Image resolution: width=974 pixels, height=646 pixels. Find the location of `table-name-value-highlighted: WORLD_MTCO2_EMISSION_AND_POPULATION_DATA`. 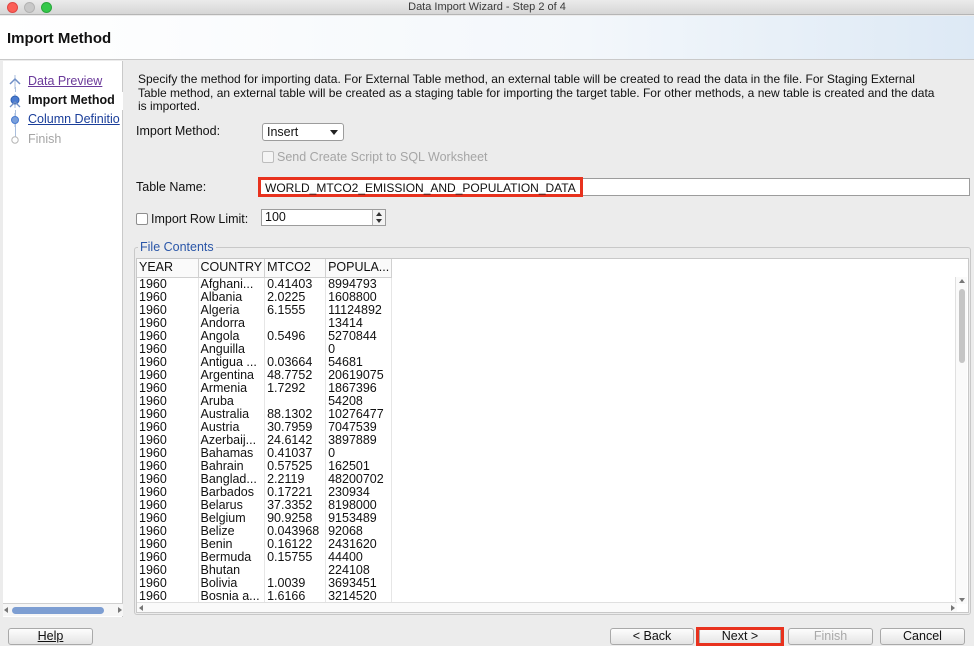

table-name-value-highlighted: WORLD_MTCO2_EMISSION_AND_POPULATION_DATA is located at coordinates (420, 187).